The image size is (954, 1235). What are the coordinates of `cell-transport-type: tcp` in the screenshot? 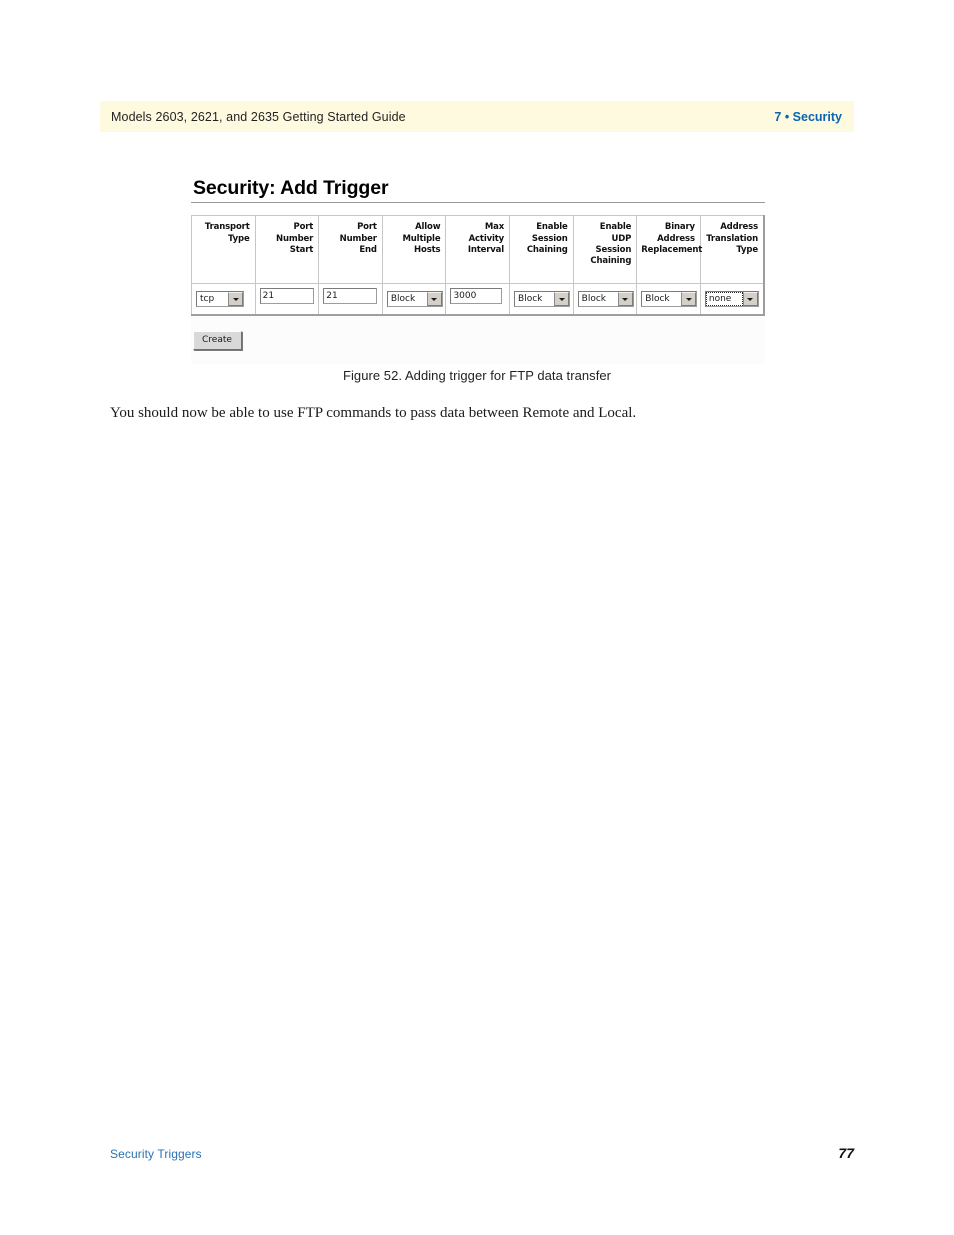 It's located at (223, 299).